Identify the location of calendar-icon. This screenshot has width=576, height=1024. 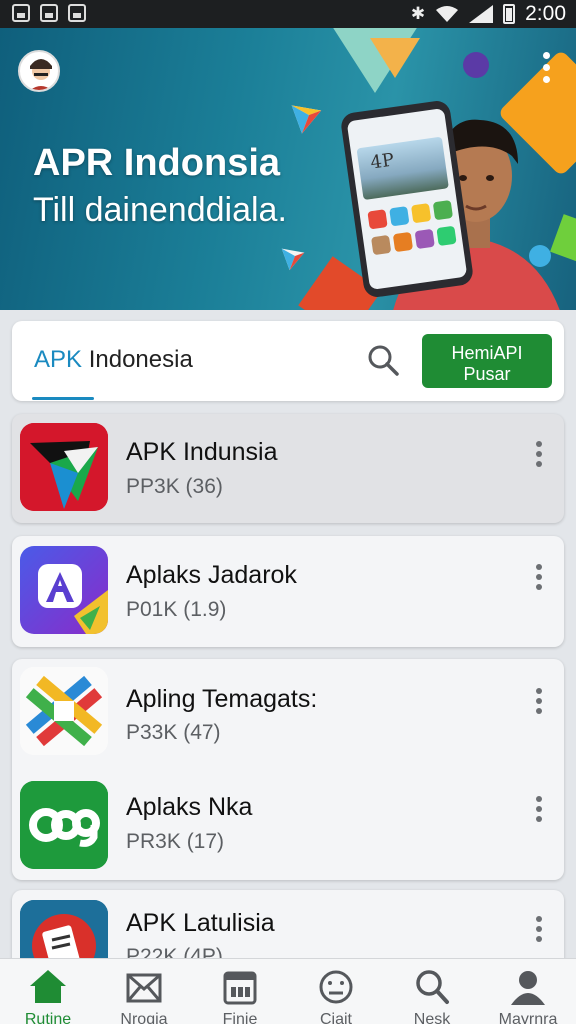
(240, 988).